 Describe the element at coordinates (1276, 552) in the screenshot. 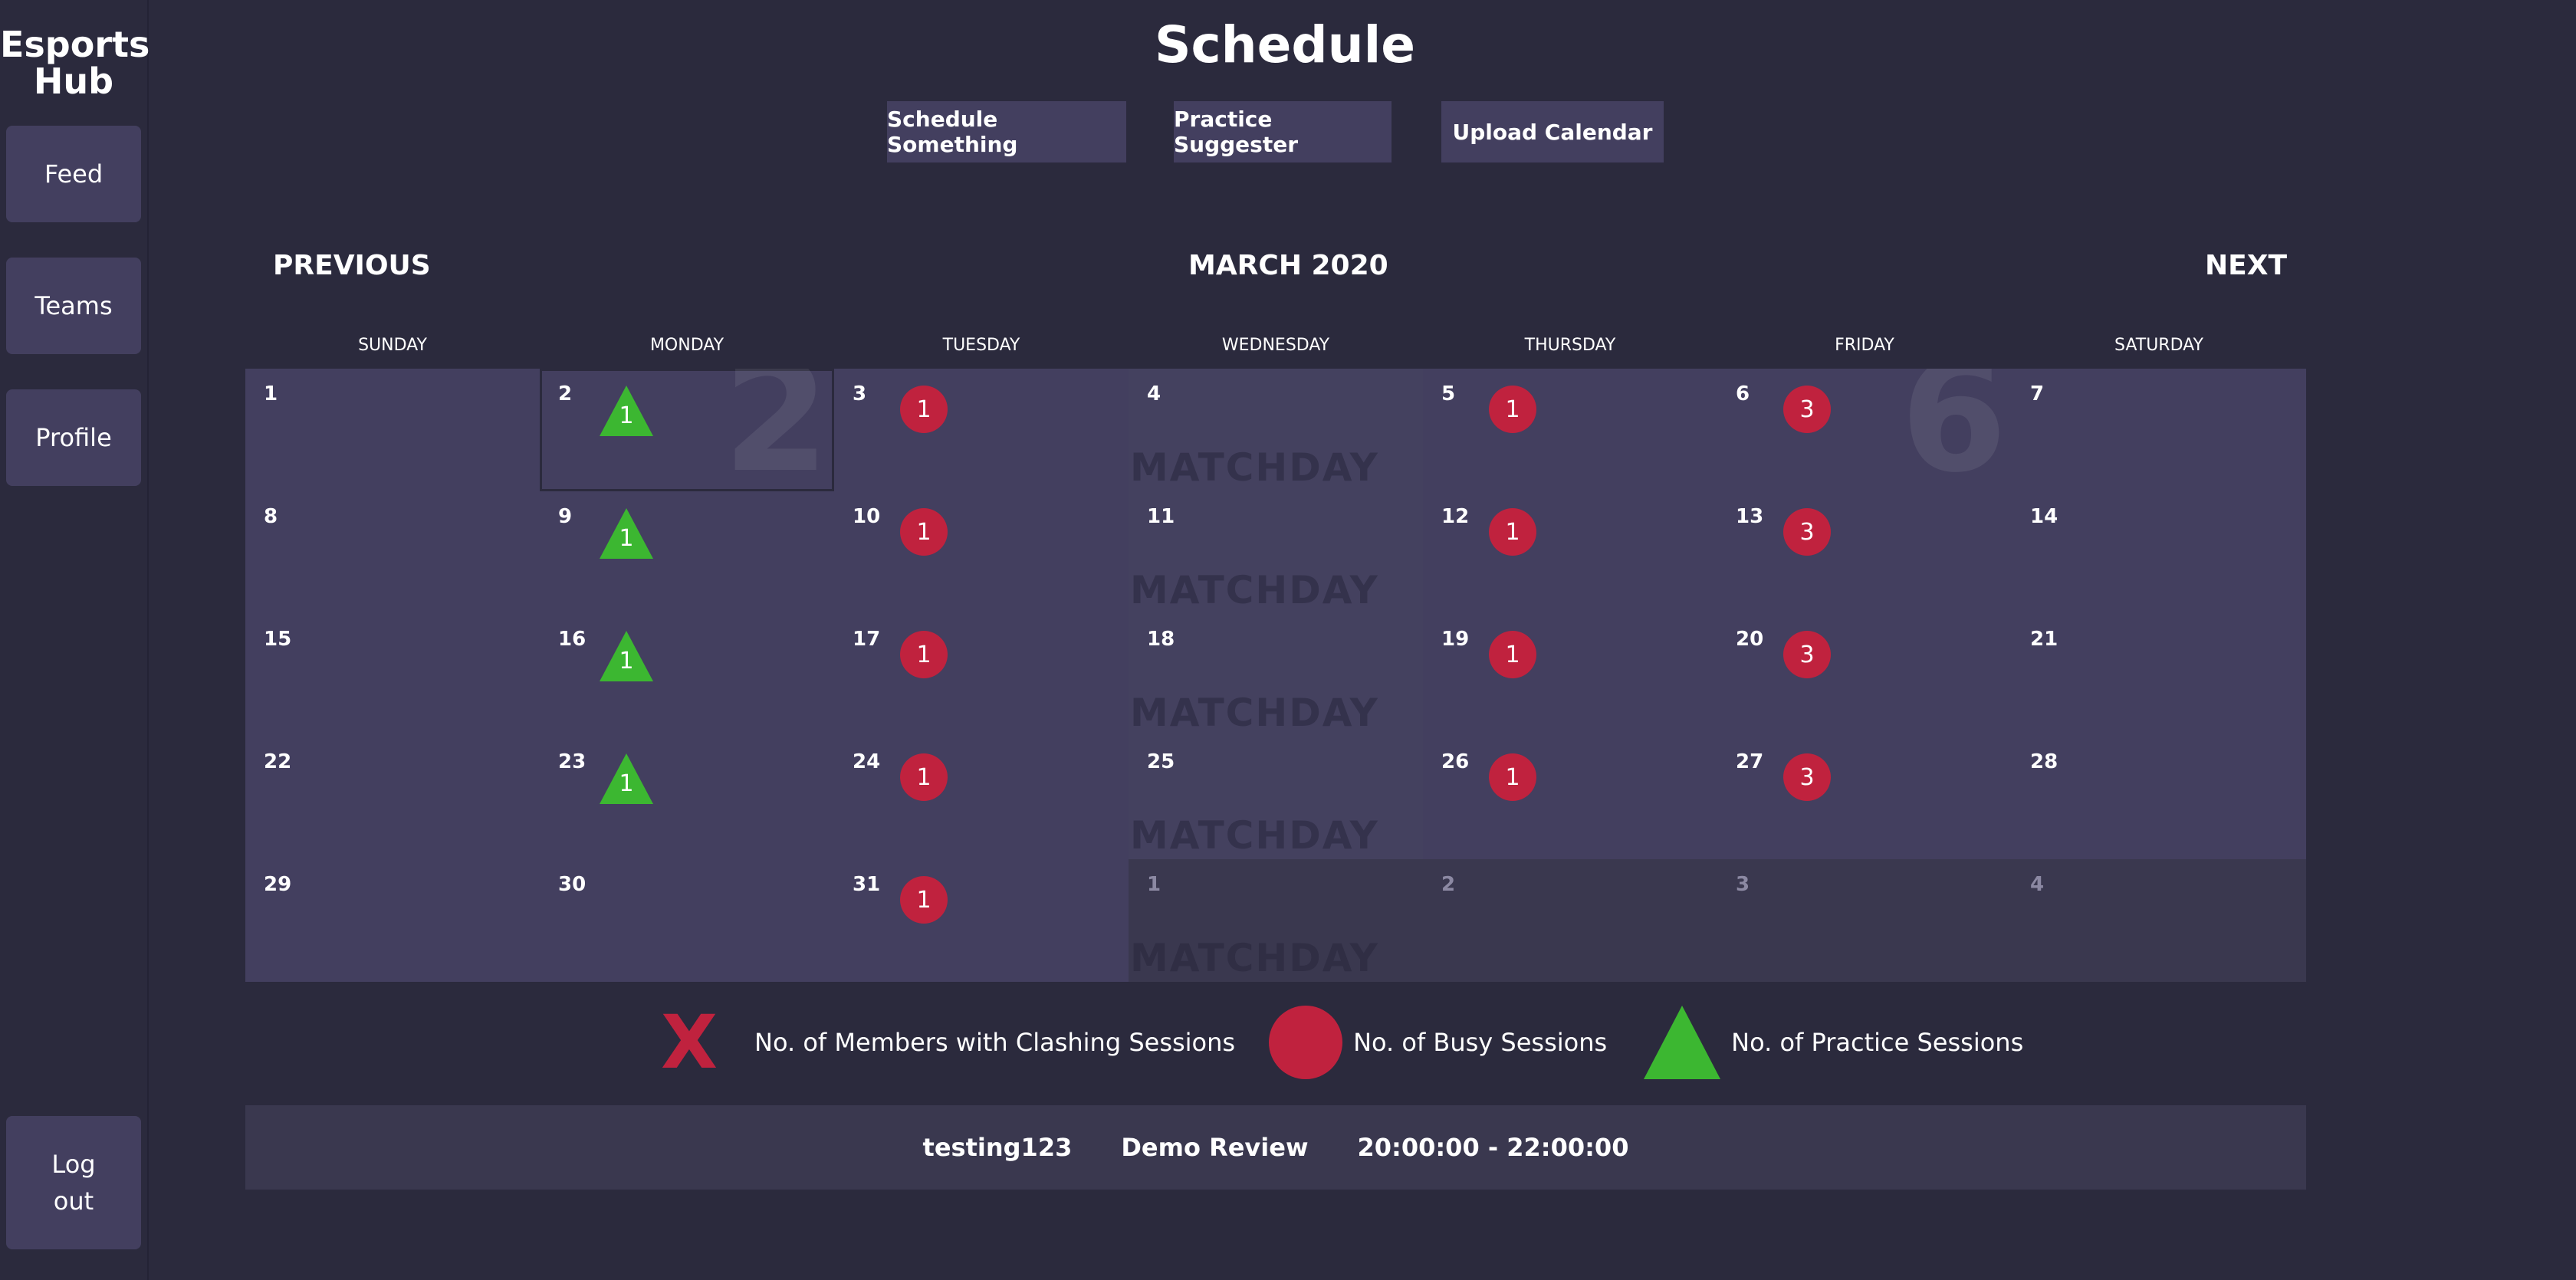

I see `calendar-day-cell: MATCHDAY 11` at that location.